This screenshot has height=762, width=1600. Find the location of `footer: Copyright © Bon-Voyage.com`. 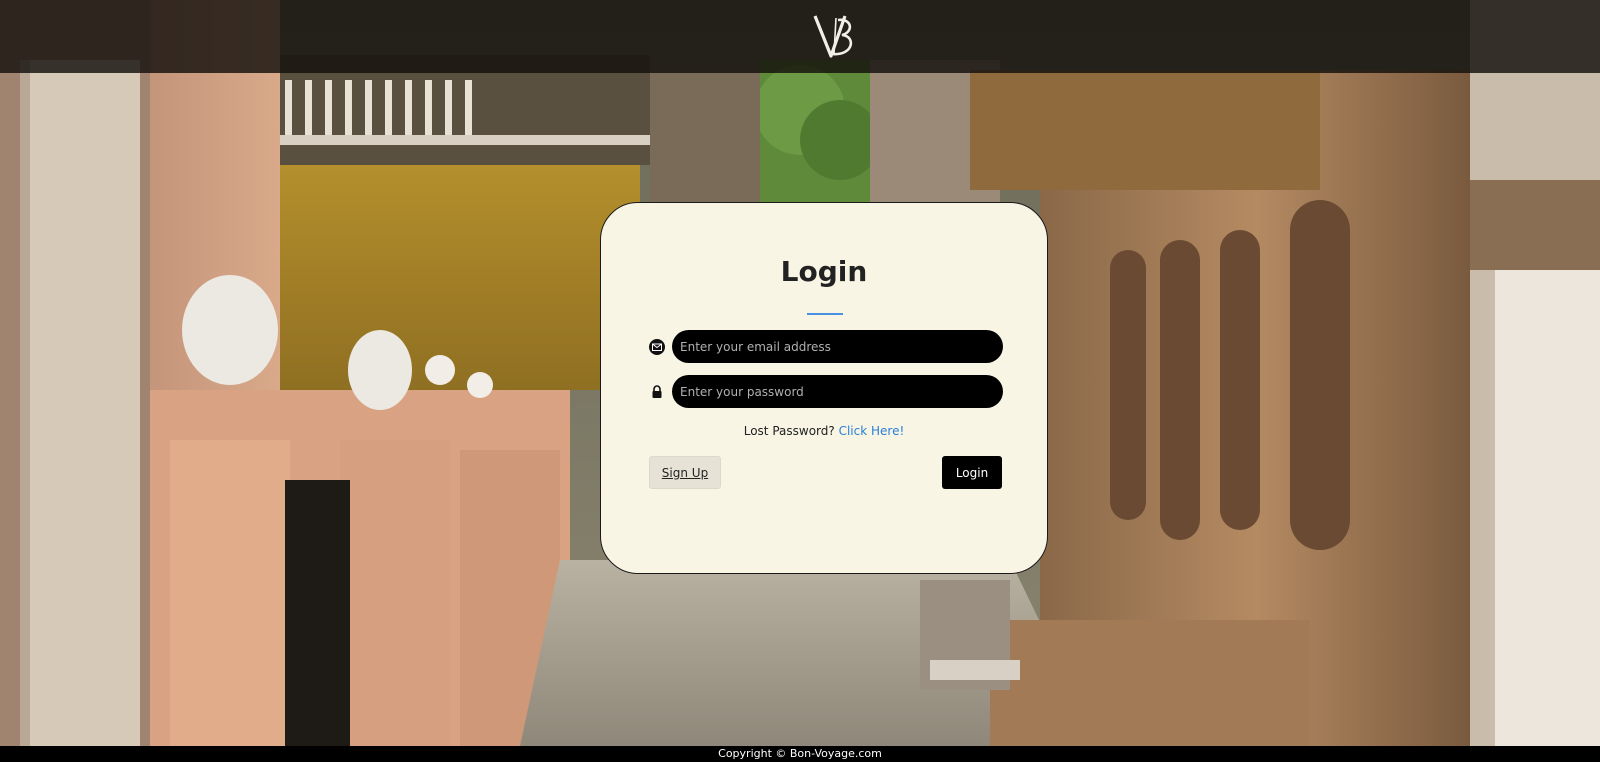

footer: Copyright © Bon-Voyage.com is located at coordinates (800, 754).